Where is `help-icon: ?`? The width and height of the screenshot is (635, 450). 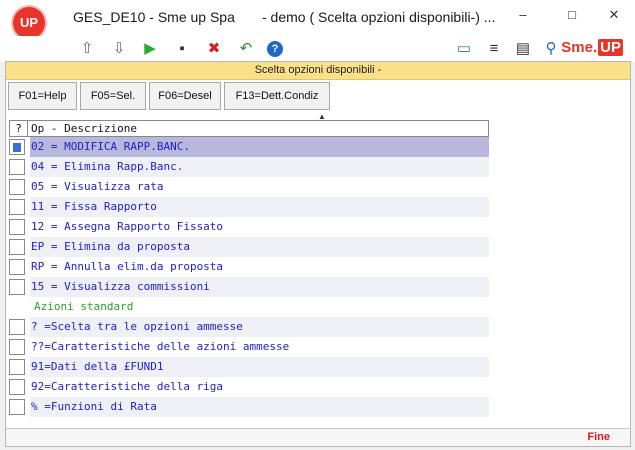
help-icon: ? is located at coordinates (275, 49).